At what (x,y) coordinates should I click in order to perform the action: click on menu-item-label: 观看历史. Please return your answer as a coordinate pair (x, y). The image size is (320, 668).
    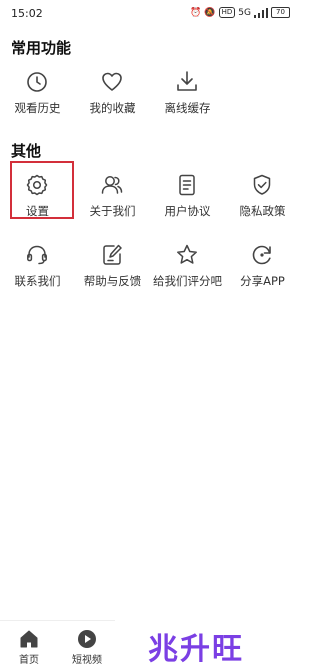
    Looking at the image, I should click on (37, 108).